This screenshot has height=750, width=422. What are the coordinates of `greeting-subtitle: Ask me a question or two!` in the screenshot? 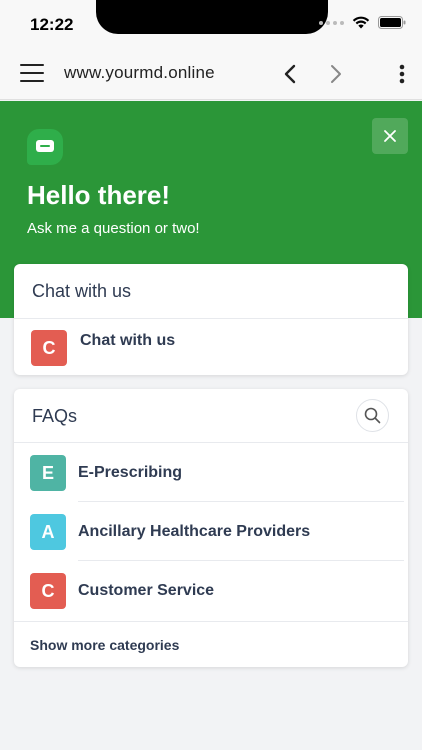 It's located at (113, 228).